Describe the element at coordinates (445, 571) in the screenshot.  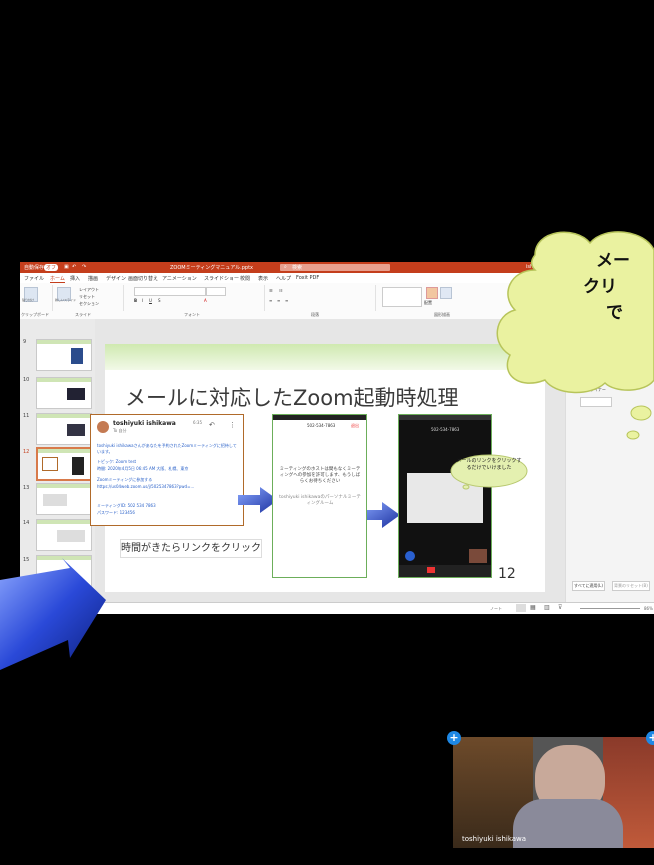
I see `meeting-toolbar` at that location.